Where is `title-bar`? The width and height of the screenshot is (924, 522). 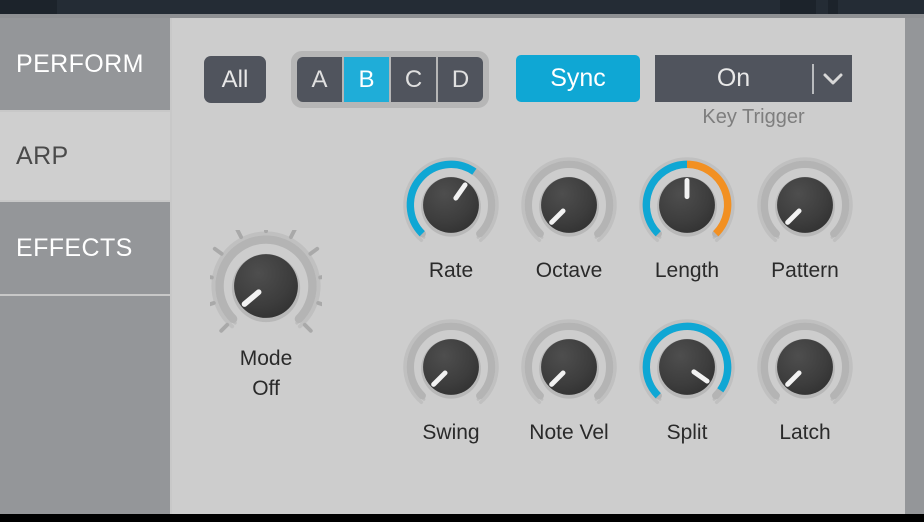 title-bar is located at coordinates (462, 7).